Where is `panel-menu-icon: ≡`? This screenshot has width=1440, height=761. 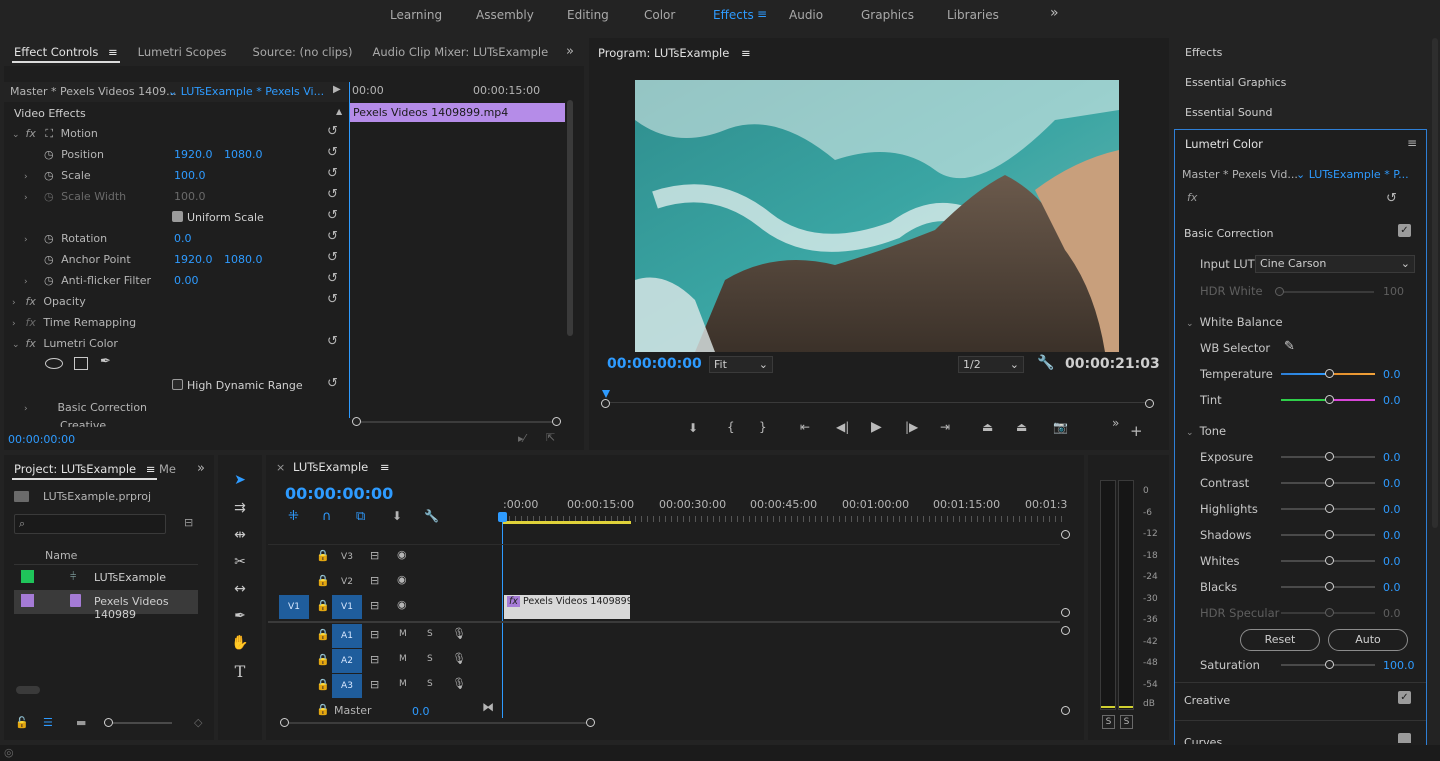 panel-menu-icon: ≡ is located at coordinates (1412, 143).